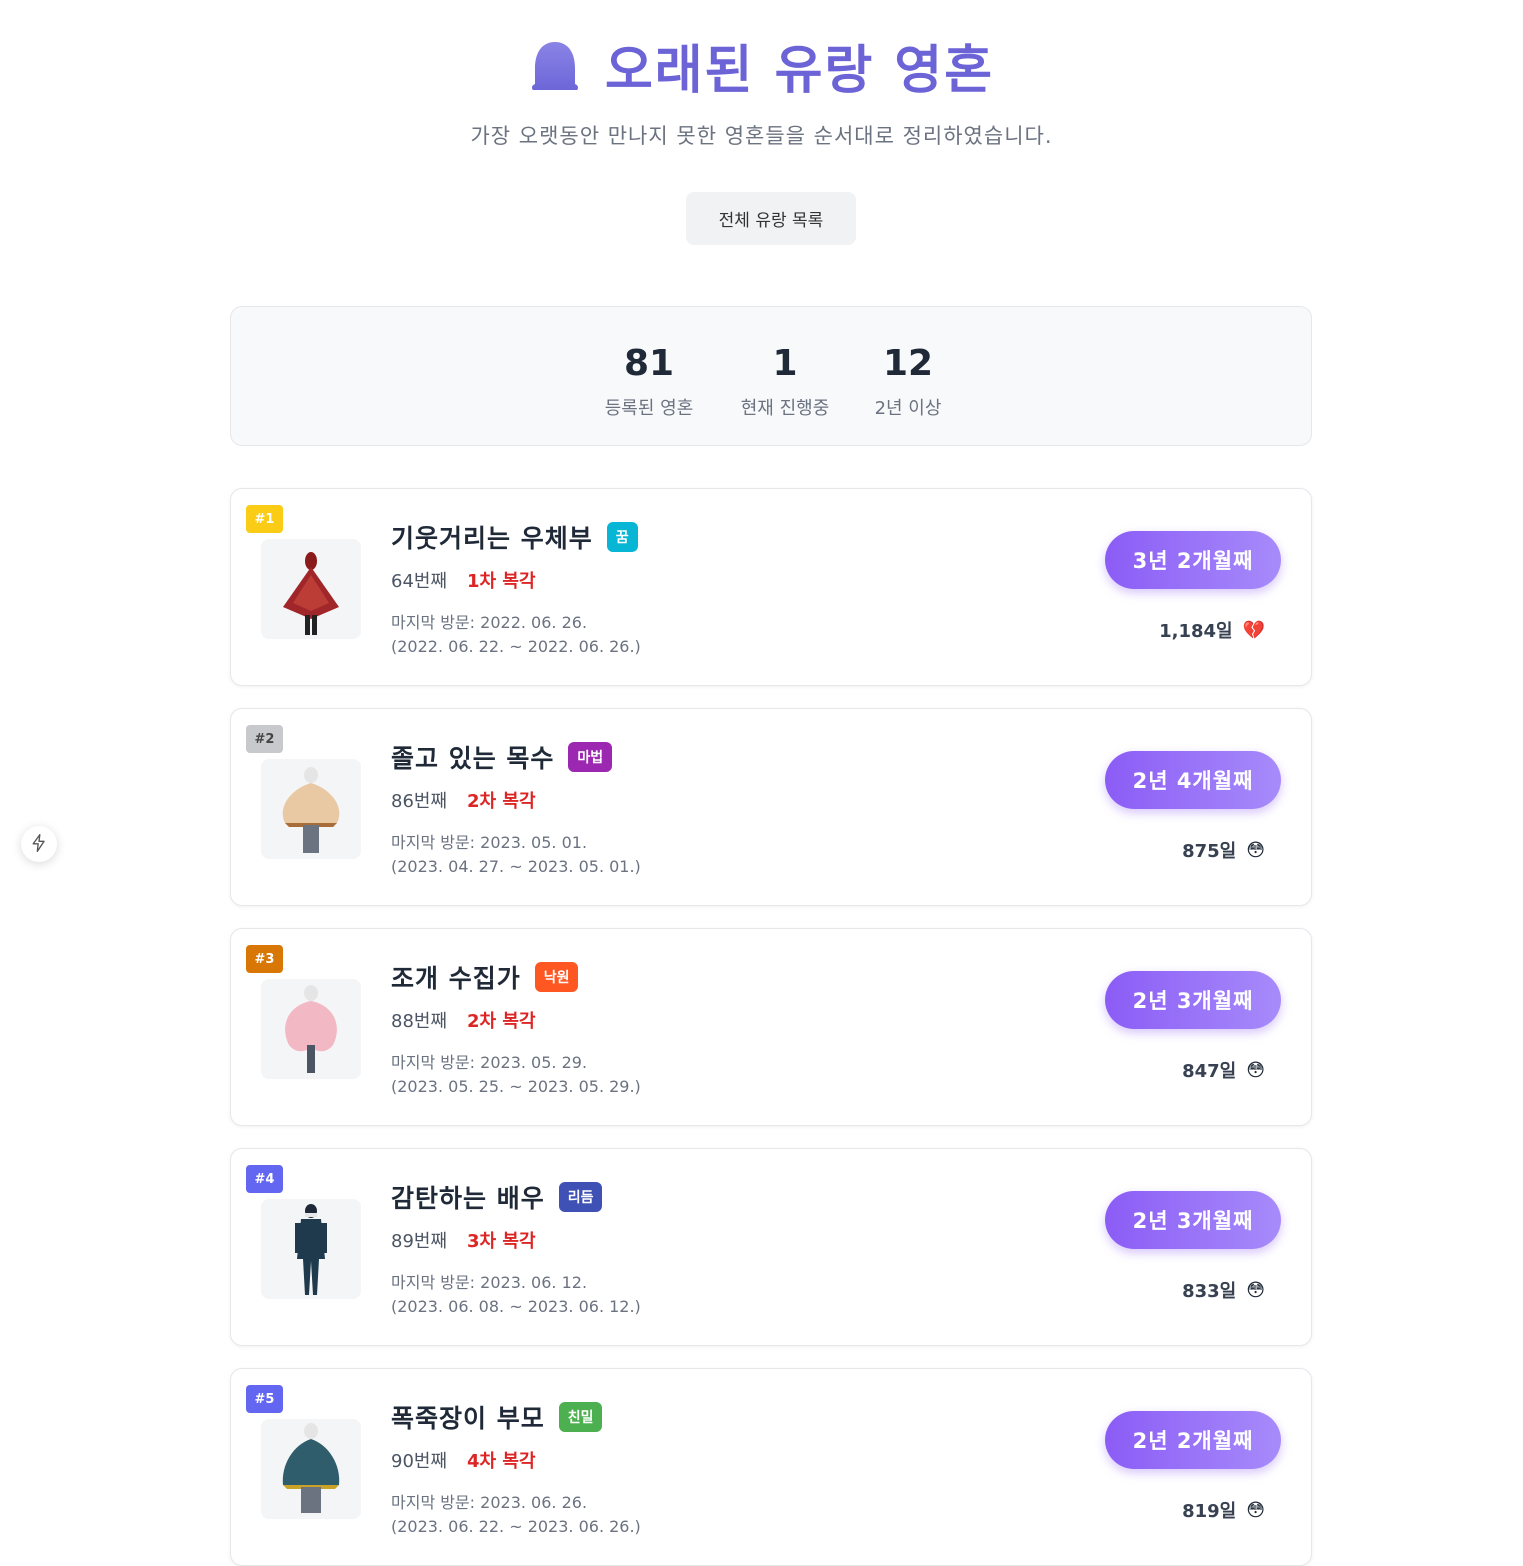  Describe the element at coordinates (501, 581) in the screenshot. I see `revival-count: 1차 복각` at that location.